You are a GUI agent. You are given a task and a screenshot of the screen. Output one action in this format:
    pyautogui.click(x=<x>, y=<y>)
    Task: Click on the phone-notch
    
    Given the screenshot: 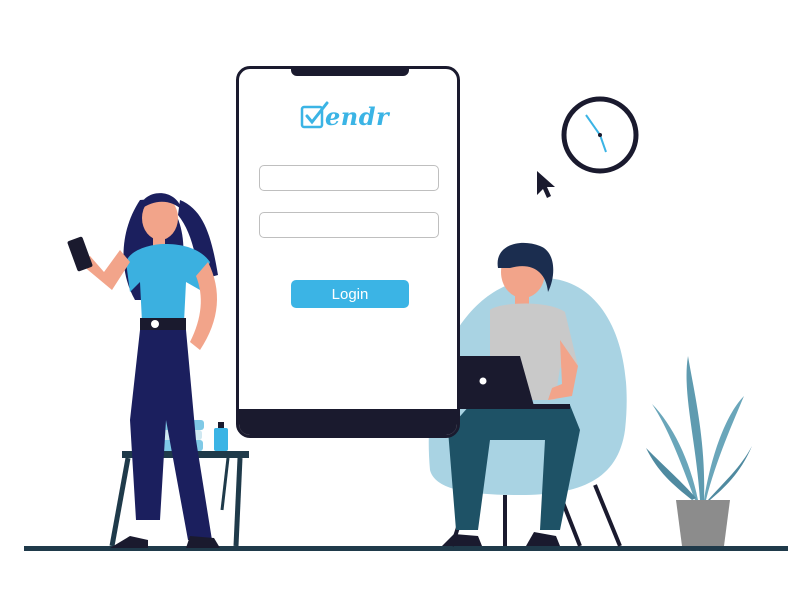 What is the action you would take?
    pyautogui.click(x=350, y=72)
    